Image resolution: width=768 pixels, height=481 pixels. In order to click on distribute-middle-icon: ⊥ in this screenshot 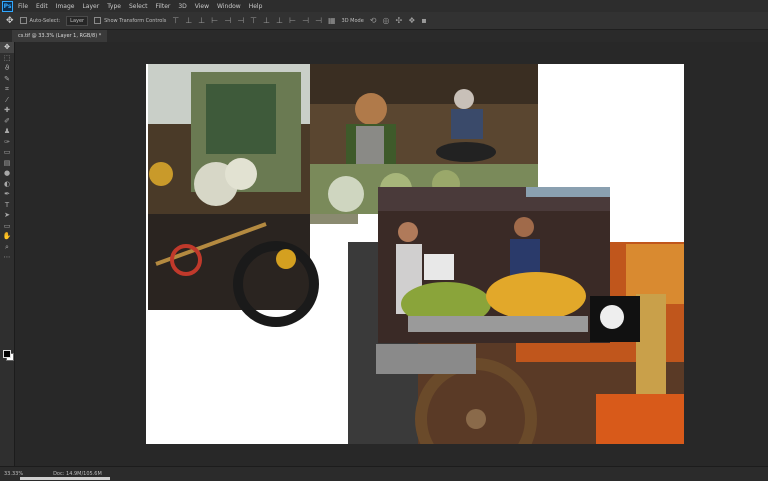, I will do `click(266, 20)`.